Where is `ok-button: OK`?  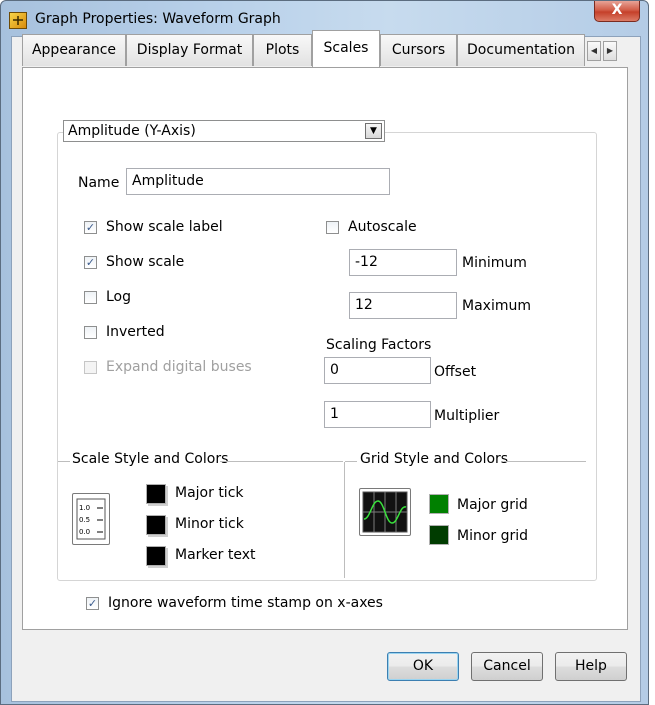
ok-button: OK is located at coordinates (423, 666).